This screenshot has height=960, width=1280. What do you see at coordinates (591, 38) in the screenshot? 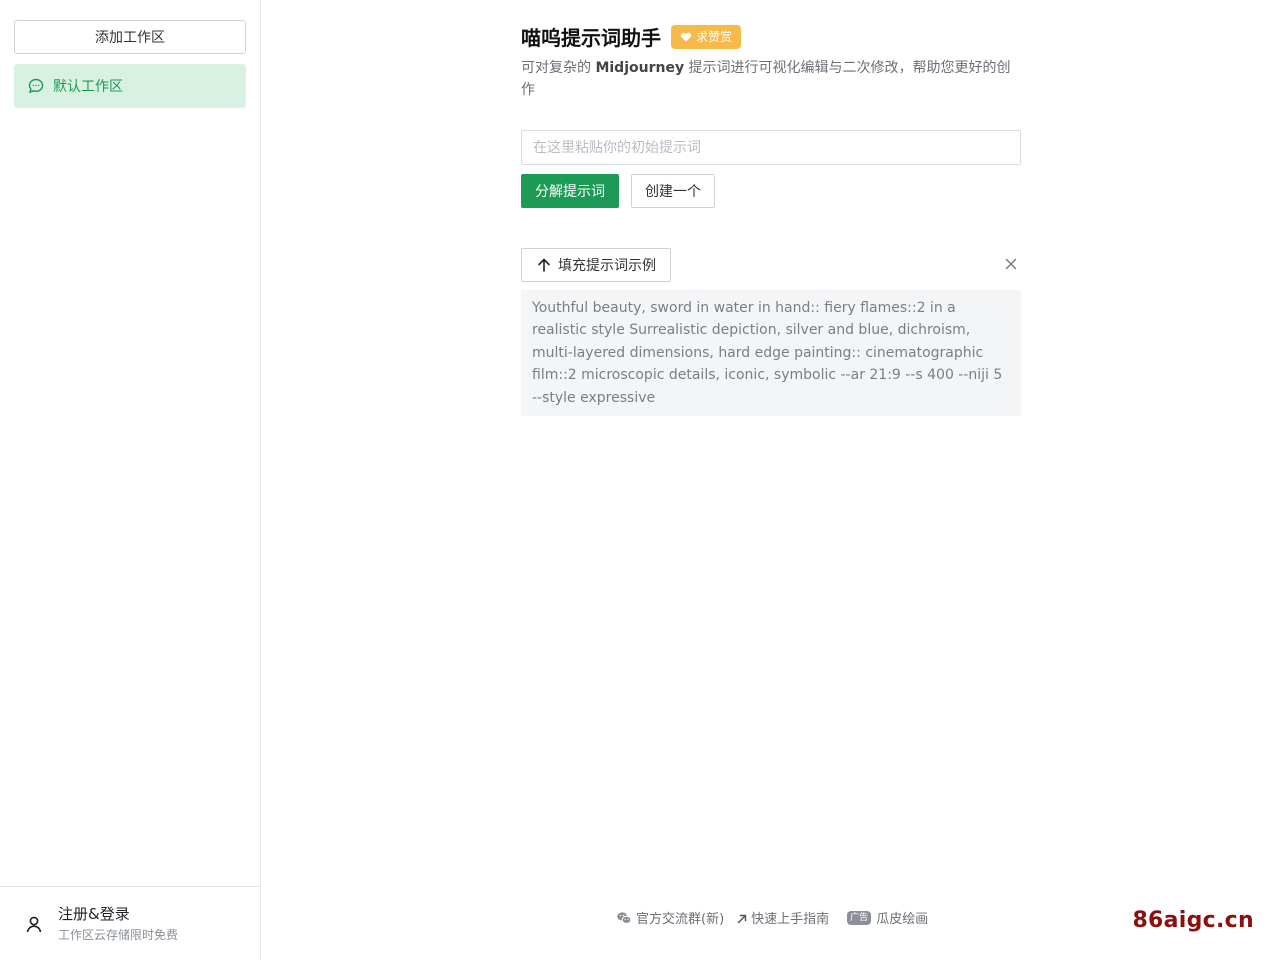
I see `page-title: 喵呜提示词助手` at bounding box center [591, 38].